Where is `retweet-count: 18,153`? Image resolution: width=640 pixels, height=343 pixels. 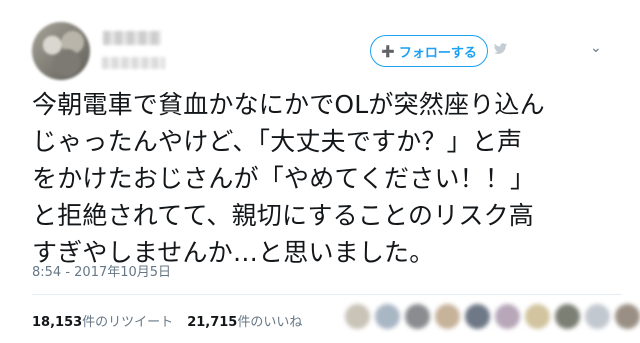 retweet-count: 18,153 is located at coordinates (57, 322).